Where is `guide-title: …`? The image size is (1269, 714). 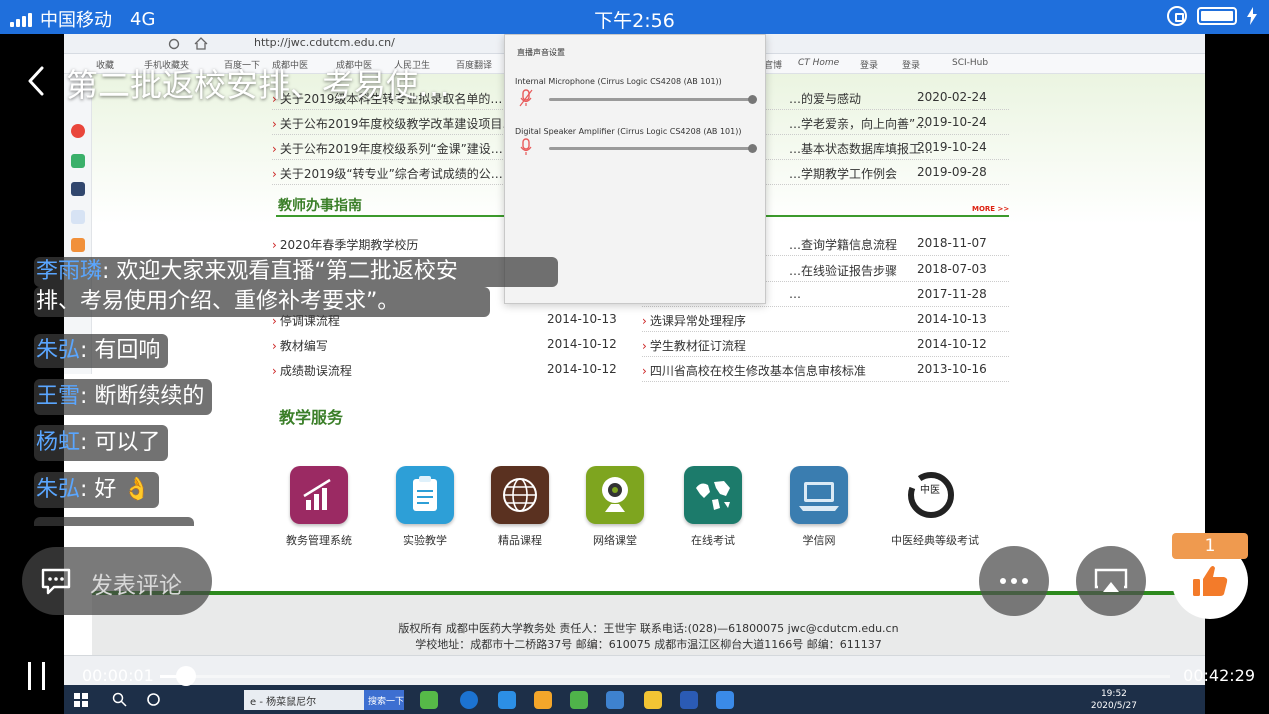
guide-title: … is located at coordinates (795, 294).